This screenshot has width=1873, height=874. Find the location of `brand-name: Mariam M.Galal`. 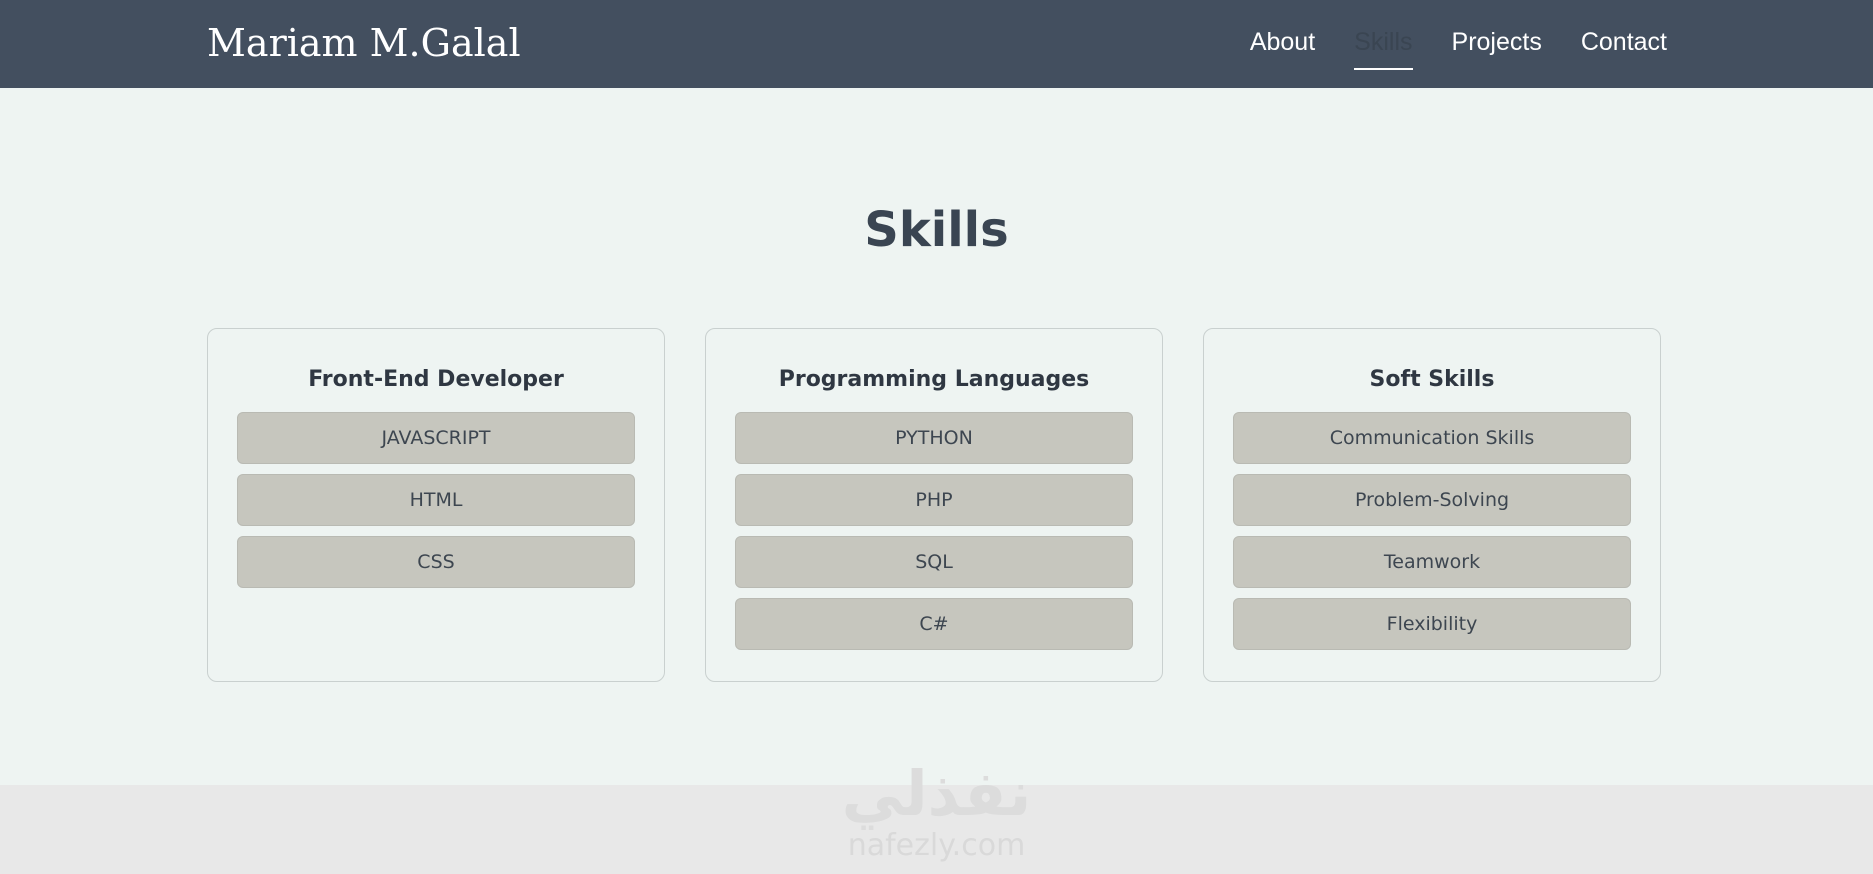

brand-name: Mariam M.Galal is located at coordinates (364, 43).